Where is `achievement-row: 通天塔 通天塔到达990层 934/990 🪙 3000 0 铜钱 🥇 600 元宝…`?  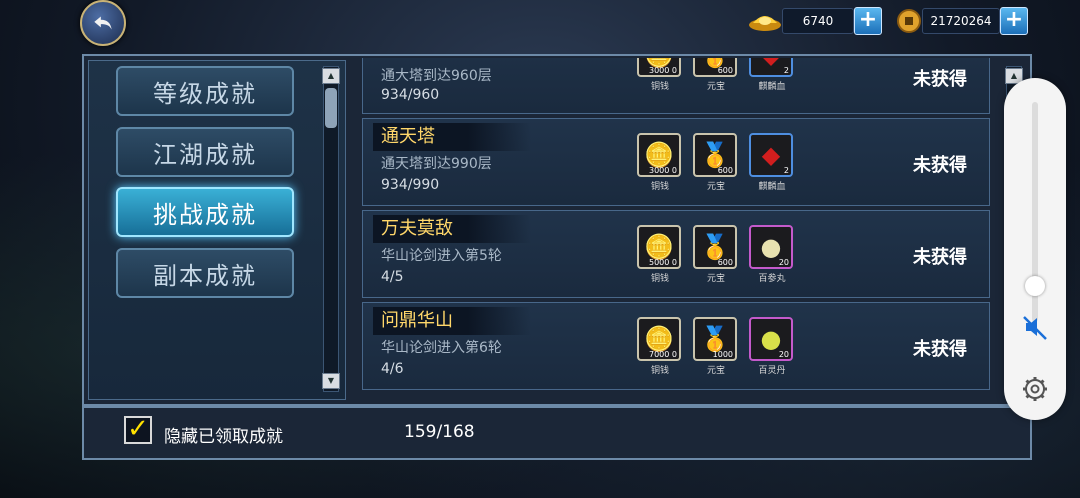
achievement-row: 通天塔 通天塔到达990层 934/990 🪙 3000 0 铜钱 🥇 600 元宝… is located at coordinates (676, 162).